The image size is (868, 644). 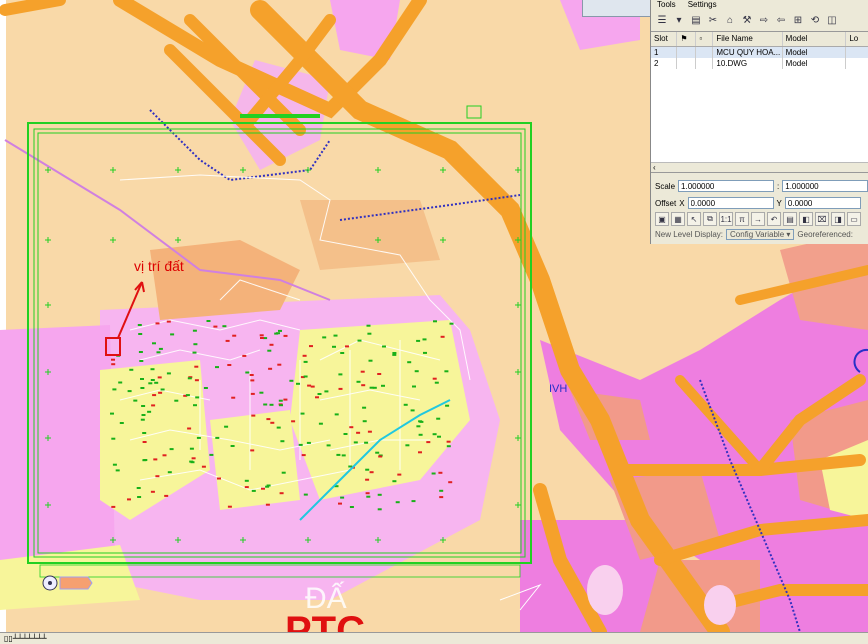 What do you see at coordinates (726, 219) in the screenshot?
I see `true-scale-icon: 1:1` at bounding box center [726, 219].